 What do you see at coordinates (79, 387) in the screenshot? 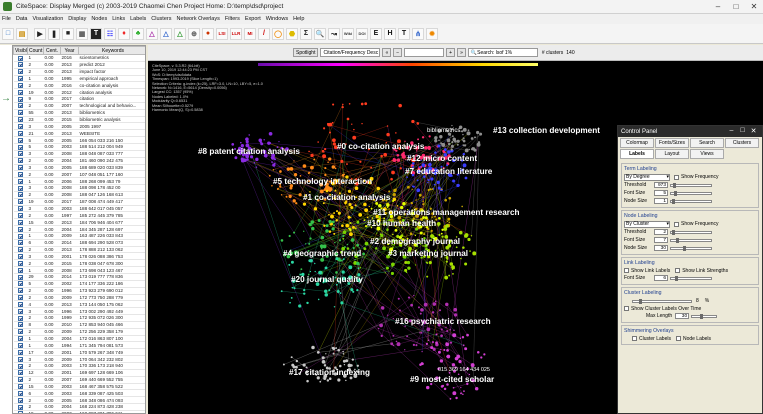
I see `table-row: 15 0.00 2003 168 467 358 575 522` at bounding box center [79, 387].